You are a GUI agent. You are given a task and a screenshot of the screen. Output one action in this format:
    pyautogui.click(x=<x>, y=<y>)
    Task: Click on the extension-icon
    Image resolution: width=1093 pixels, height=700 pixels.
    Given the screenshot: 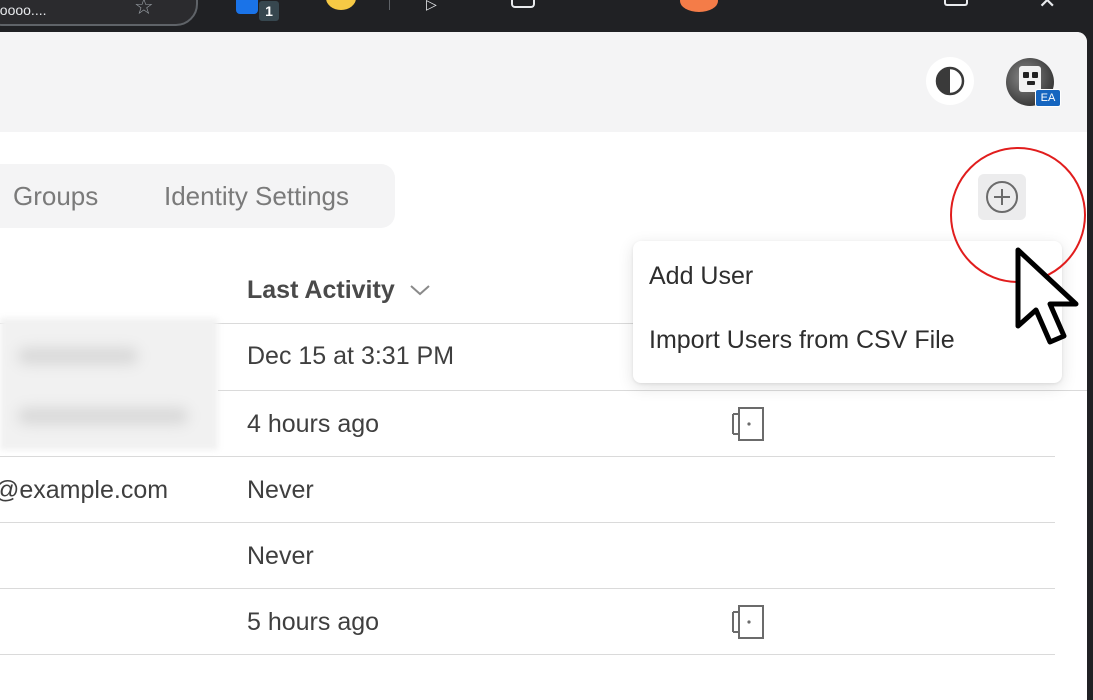 What is the action you would take?
    pyautogui.click(x=247, y=7)
    